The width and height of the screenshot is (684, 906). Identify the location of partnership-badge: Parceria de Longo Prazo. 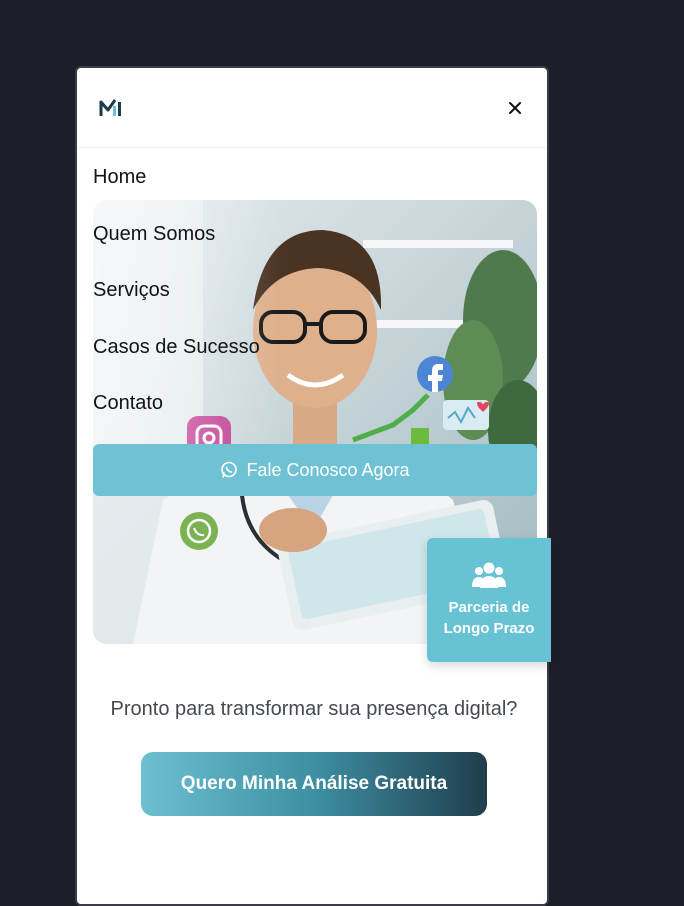
(489, 600).